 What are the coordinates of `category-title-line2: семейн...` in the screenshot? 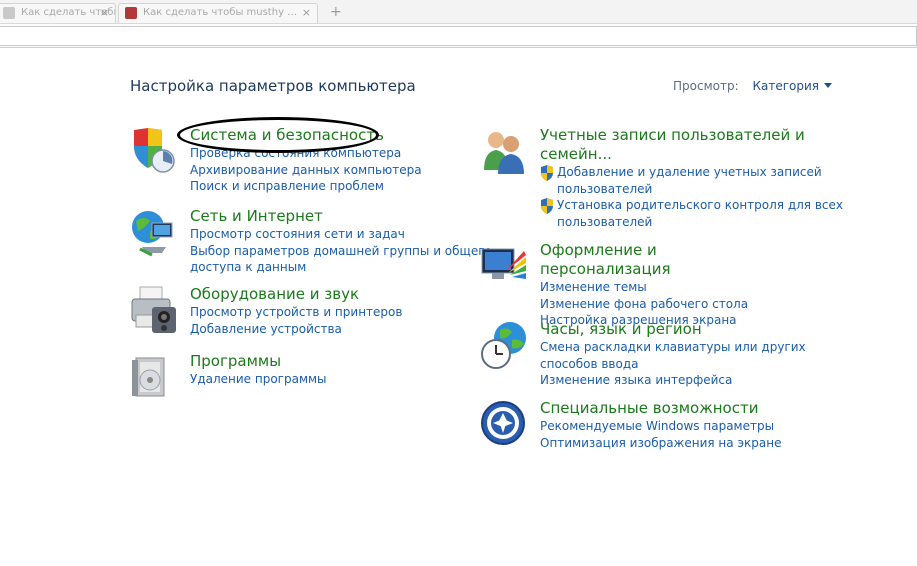 It's located at (576, 154).